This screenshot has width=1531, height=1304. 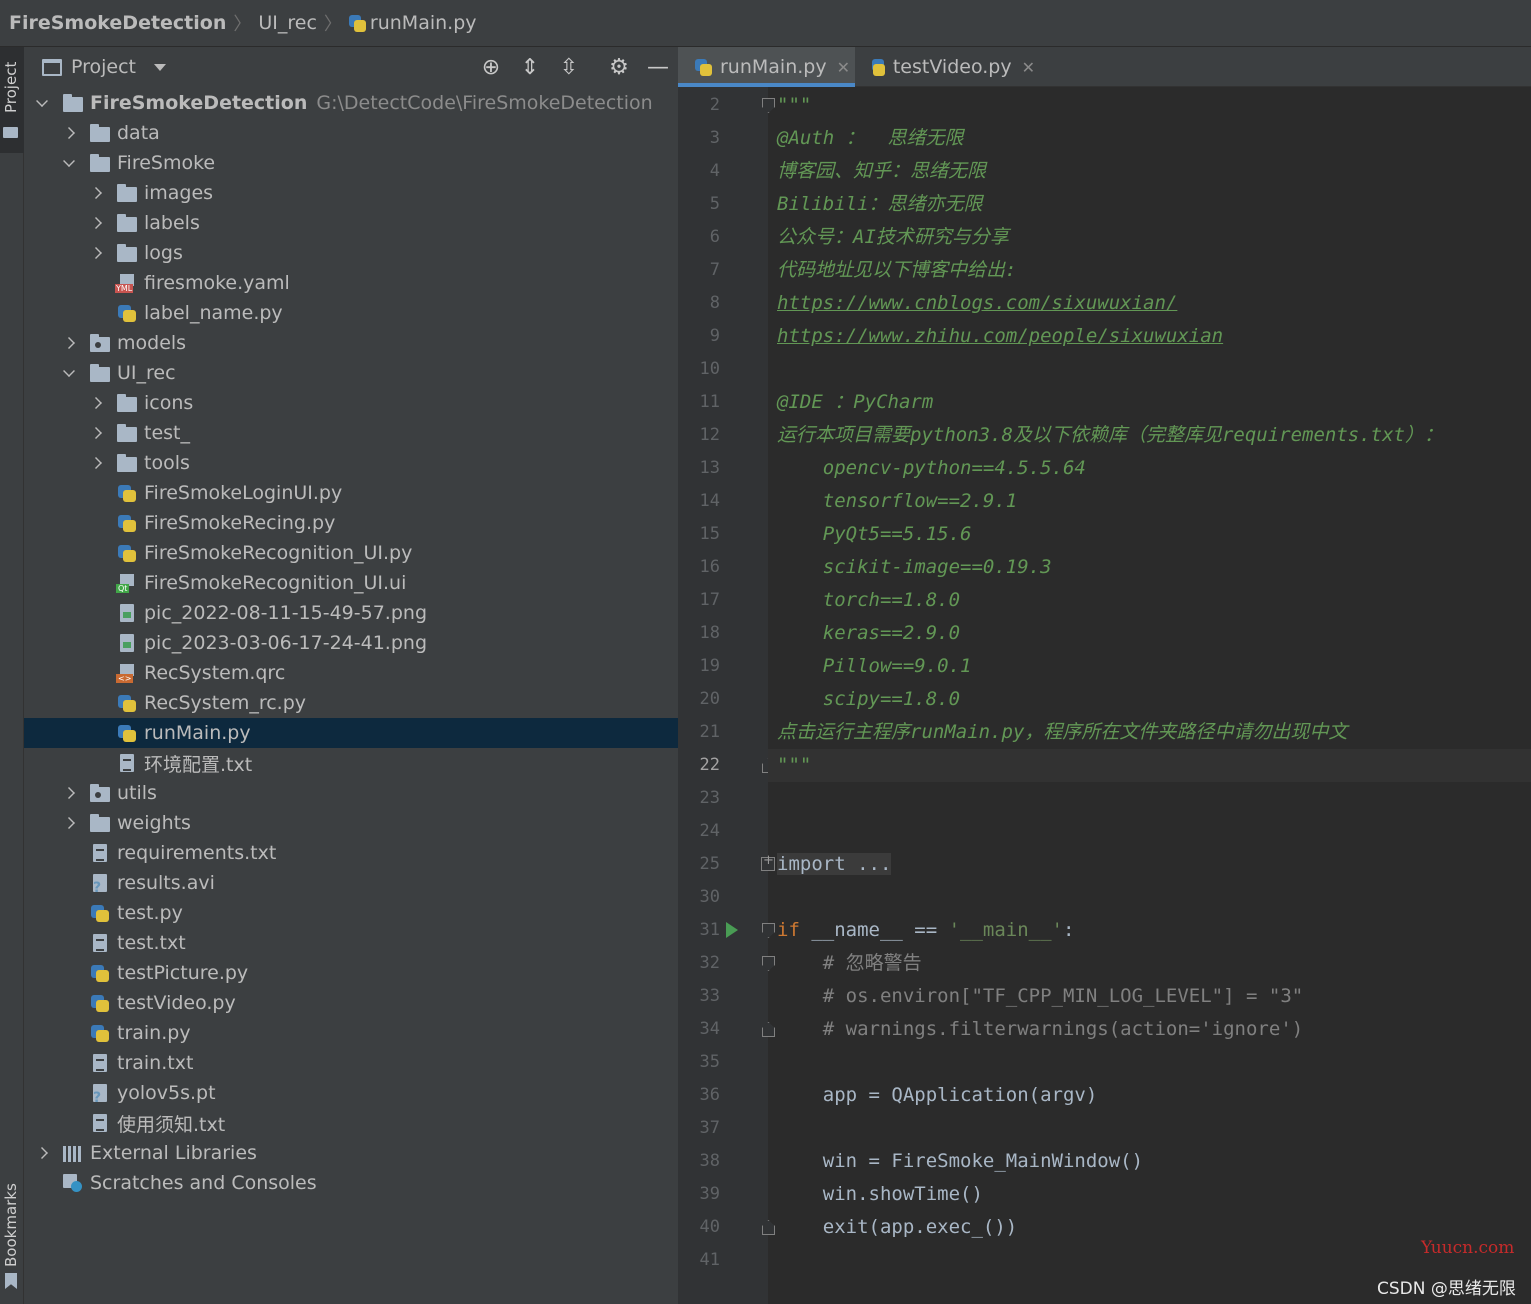 What do you see at coordinates (874, 534) in the screenshot?
I see `code-token: PyQt5==5.15.6` at bounding box center [874, 534].